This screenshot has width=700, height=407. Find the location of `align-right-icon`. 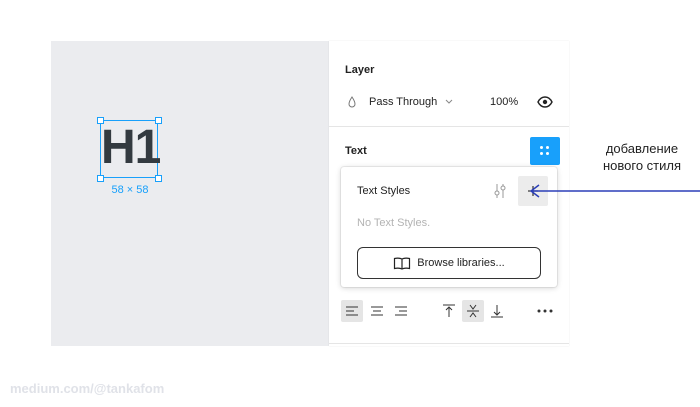

align-right-icon is located at coordinates (401, 311).